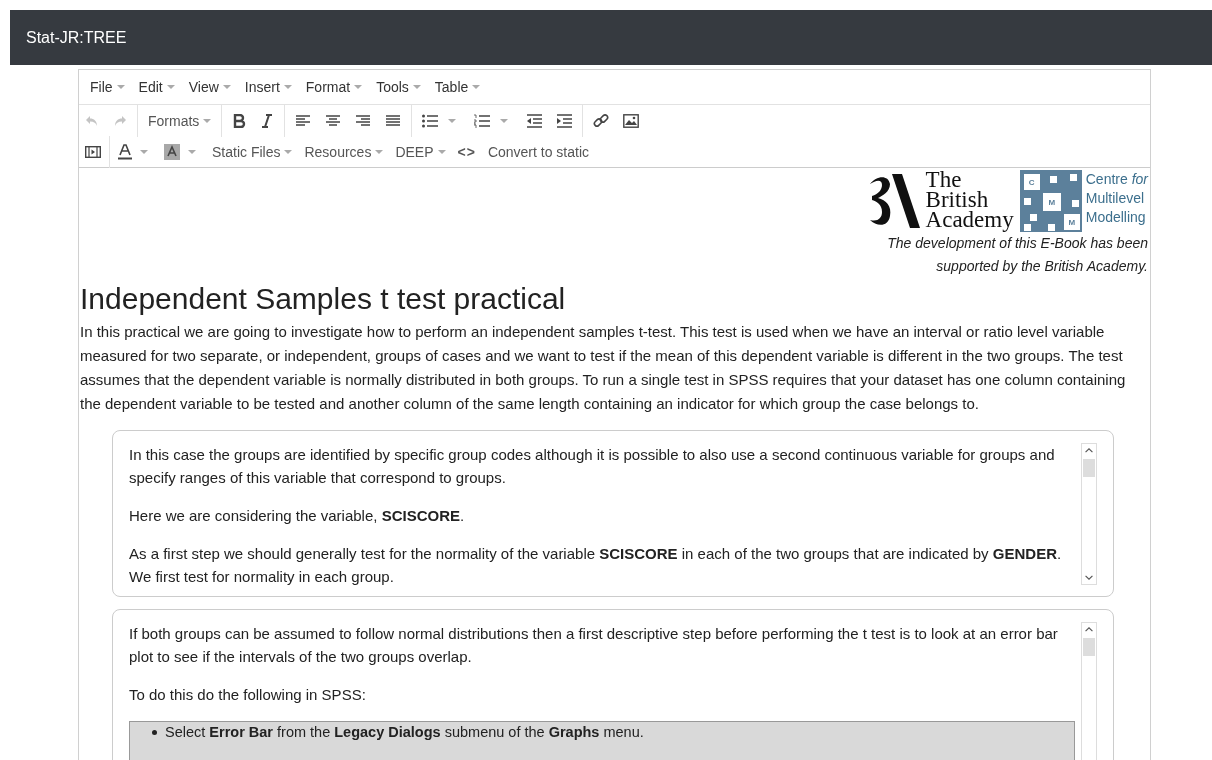  I want to click on bullet-list-icon, so click(430, 121).